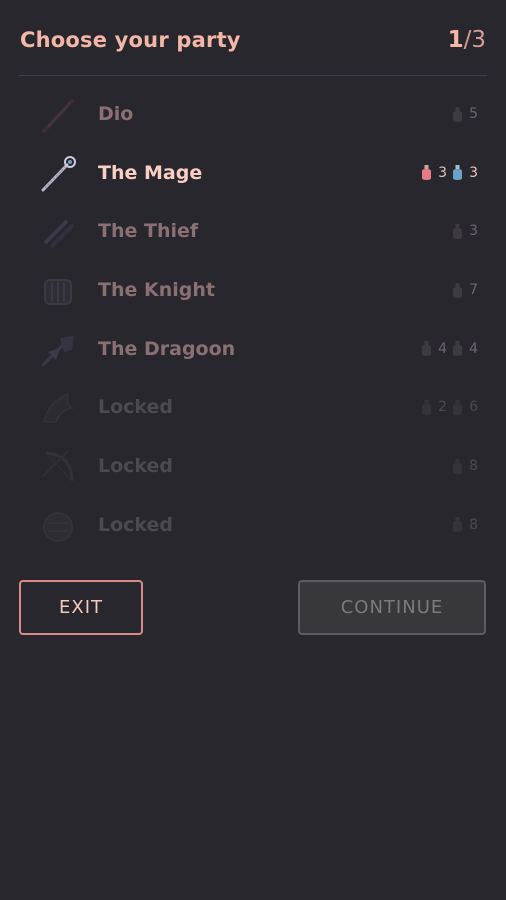  I want to click on red-potion-icon, so click(427, 173).